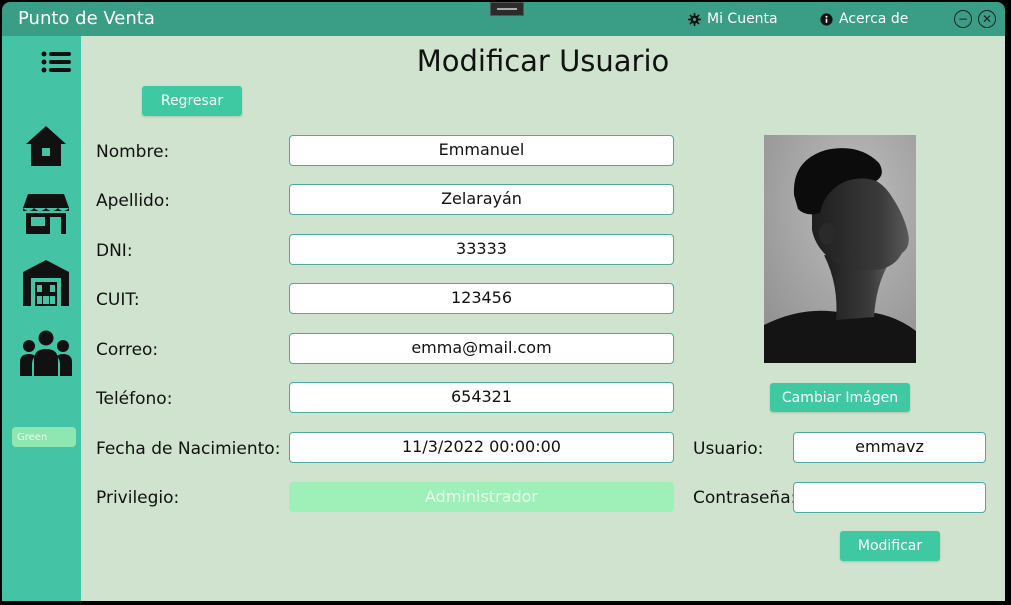 This screenshot has width=1011, height=605. I want to click on store-icon, so click(46, 214).